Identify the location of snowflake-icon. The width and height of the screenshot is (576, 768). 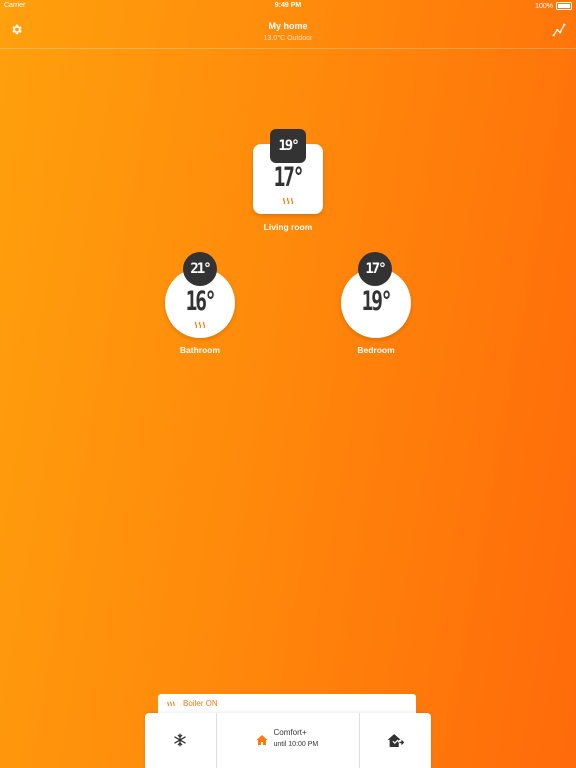
(180, 740).